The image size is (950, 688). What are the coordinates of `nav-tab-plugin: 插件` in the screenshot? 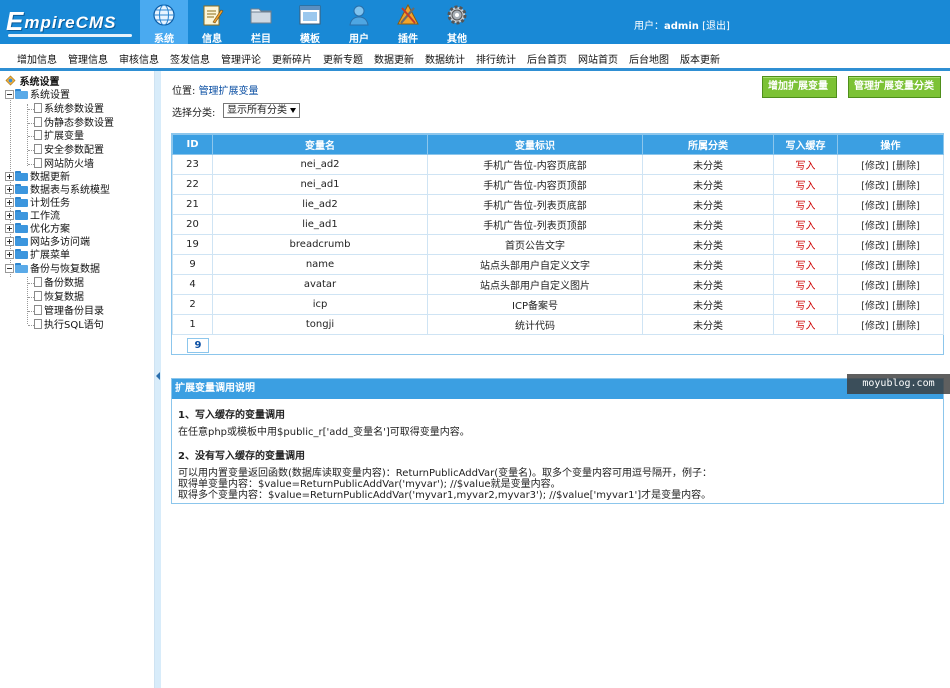 It's located at (408, 22).